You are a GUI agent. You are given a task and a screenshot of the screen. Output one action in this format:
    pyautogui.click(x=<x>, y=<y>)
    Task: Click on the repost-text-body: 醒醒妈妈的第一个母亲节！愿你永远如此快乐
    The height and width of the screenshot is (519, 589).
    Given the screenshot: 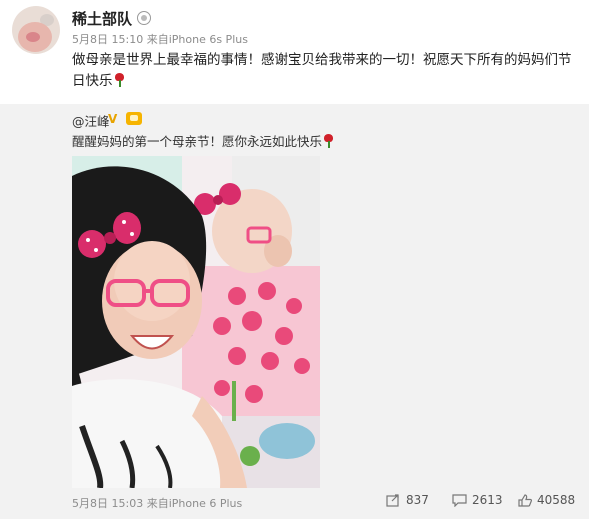 What is the action you would take?
    pyautogui.click(x=197, y=141)
    